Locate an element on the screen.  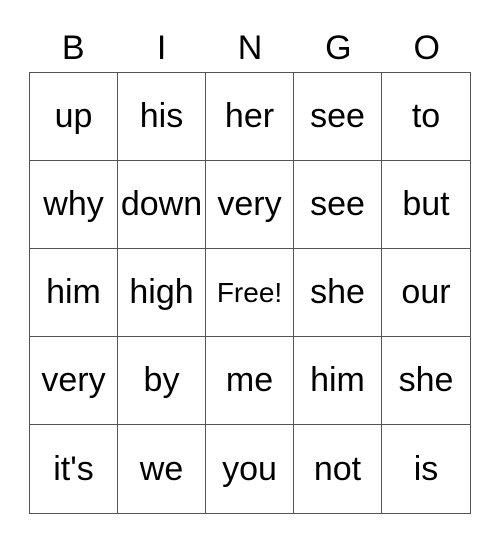
bingo-cell: down is located at coordinates (162, 205).